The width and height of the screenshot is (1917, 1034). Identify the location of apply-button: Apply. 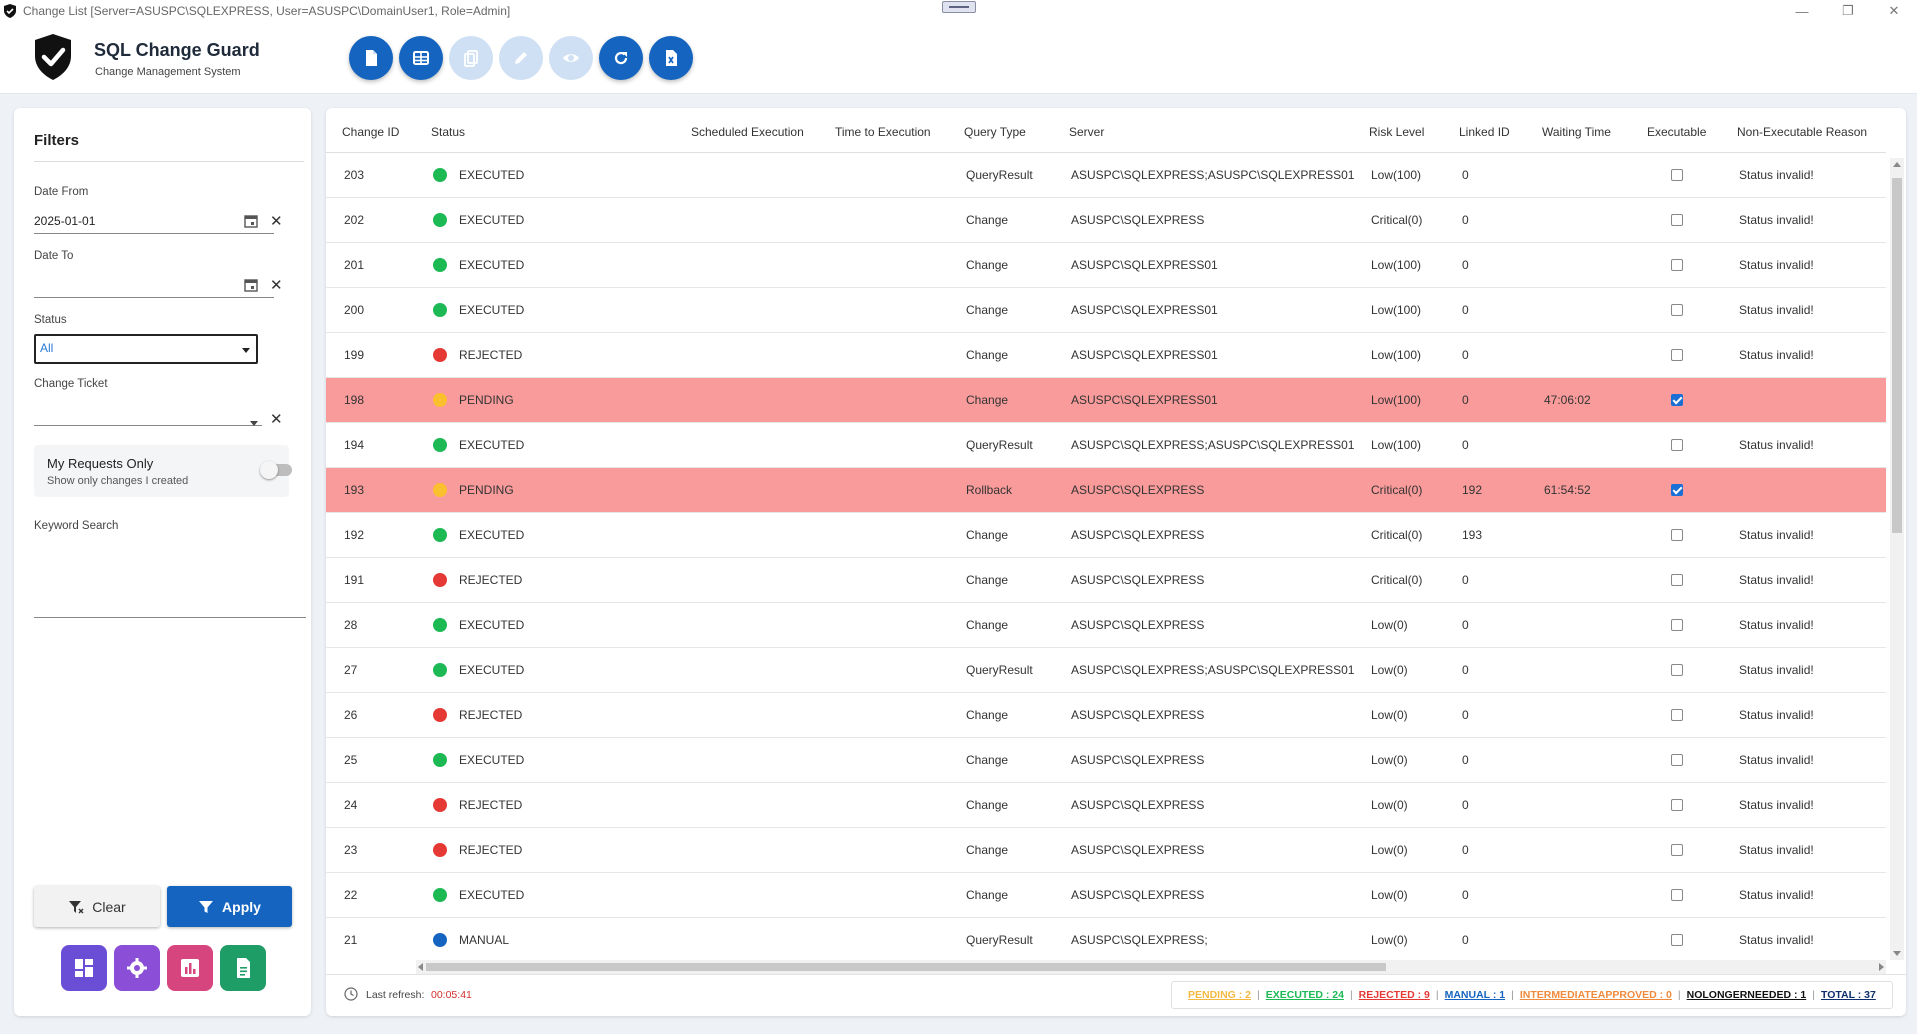
(229, 906).